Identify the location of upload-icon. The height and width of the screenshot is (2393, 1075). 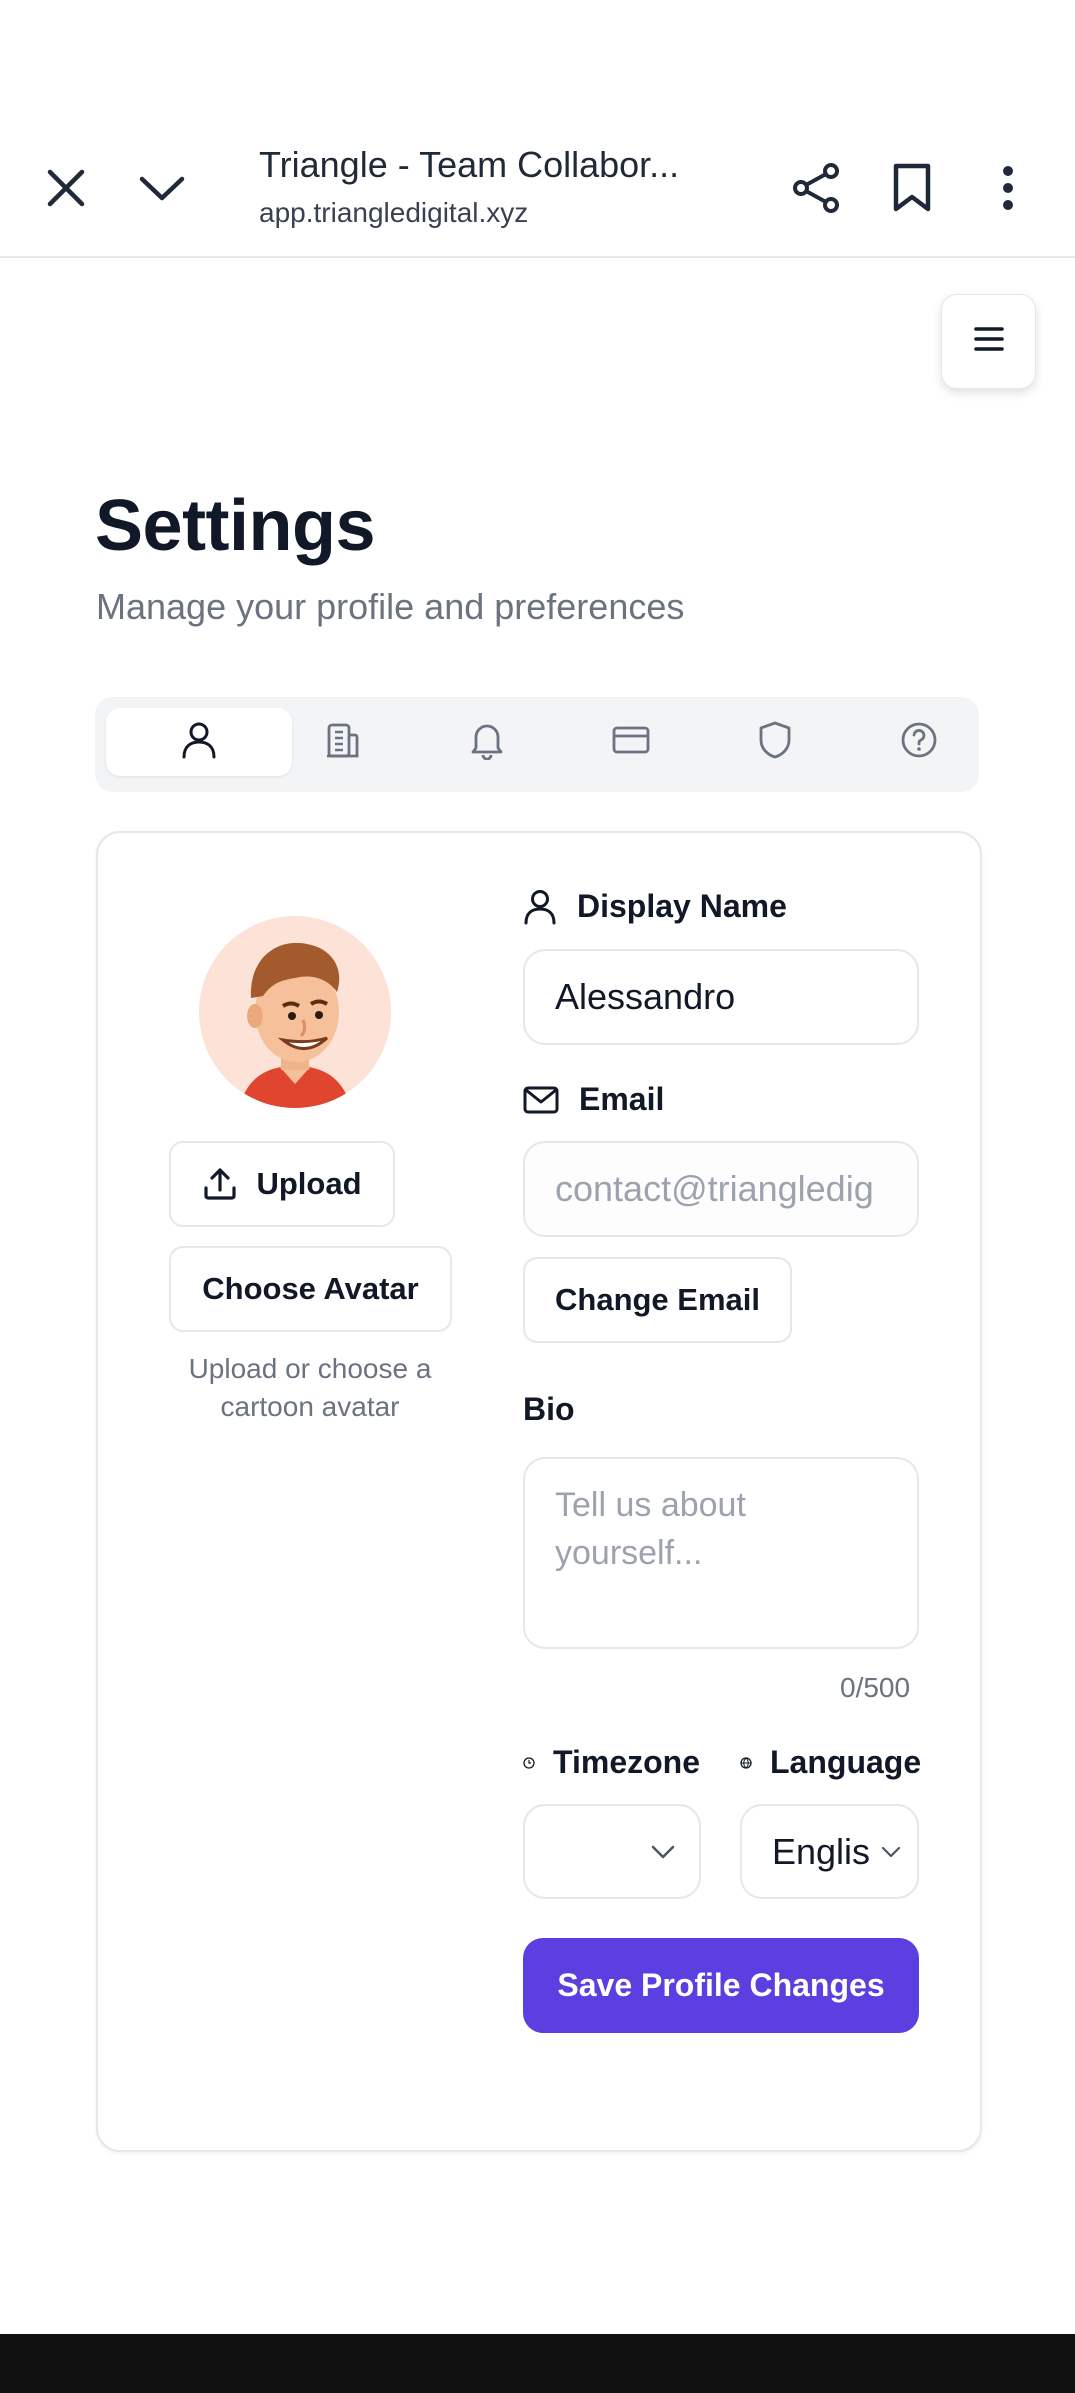
(220, 1184).